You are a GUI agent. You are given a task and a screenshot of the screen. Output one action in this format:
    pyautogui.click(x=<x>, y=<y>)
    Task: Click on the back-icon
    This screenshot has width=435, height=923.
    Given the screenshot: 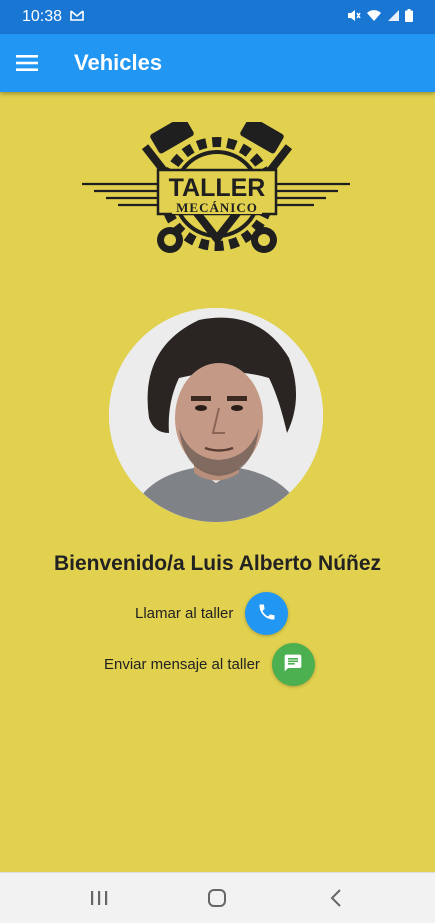 What is the action you would take?
    pyautogui.click(x=336, y=898)
    